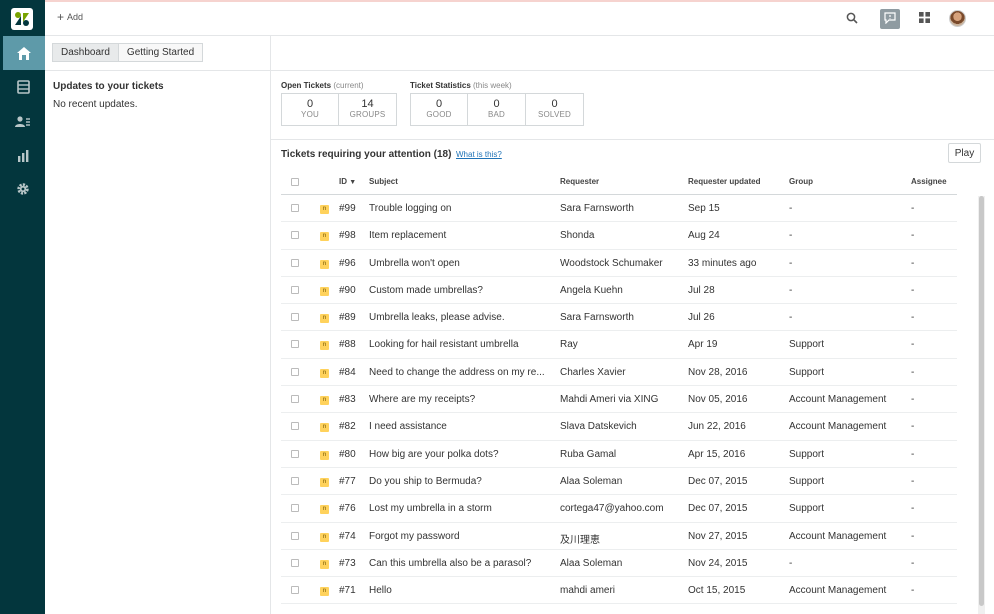 This screenshot has width=994, height=614. Describe the element at coordinates (459, 426) in the screenshot. I see `cell-subject: I need assistance` at that location.